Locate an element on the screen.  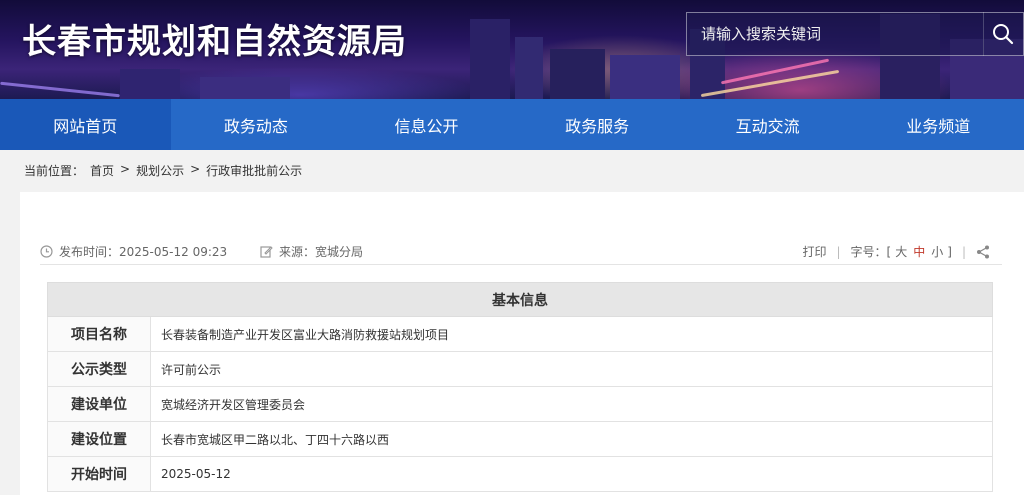
share-icon is located at coordinates (983, 252).